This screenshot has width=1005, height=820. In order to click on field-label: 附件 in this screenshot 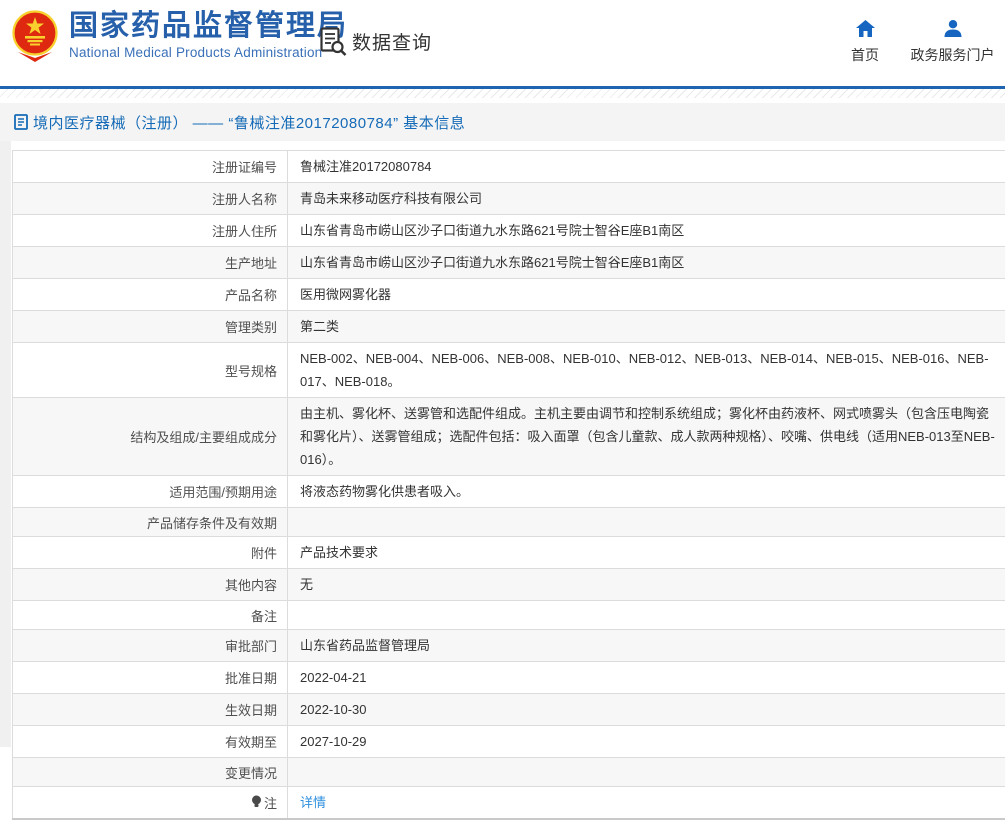, I will do `click(150, 553)`.